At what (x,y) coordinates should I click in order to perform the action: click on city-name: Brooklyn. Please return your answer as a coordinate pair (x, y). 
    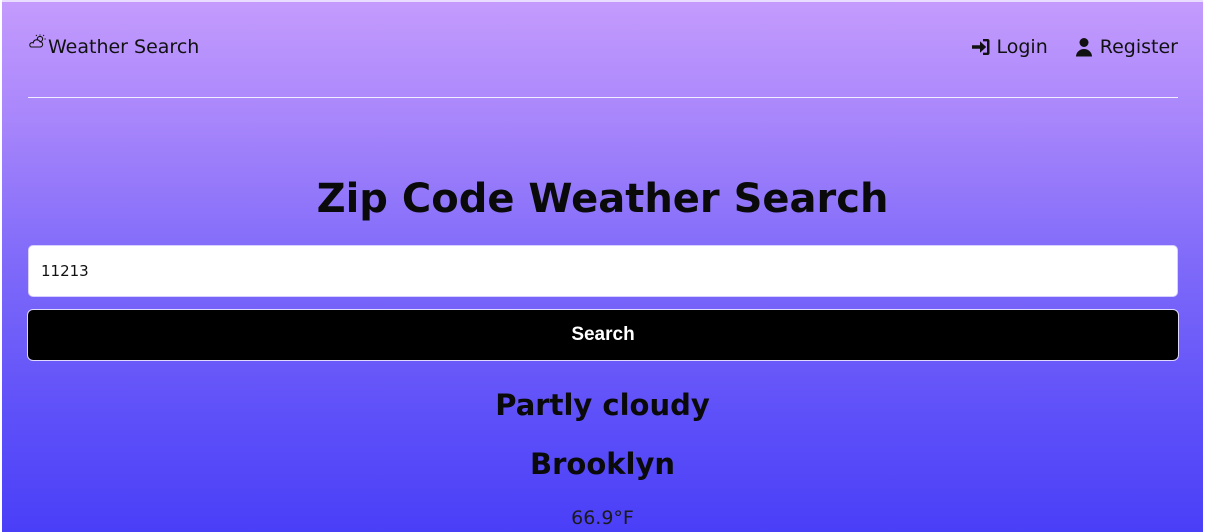
    Looking at the image, I should click on (602, 464).